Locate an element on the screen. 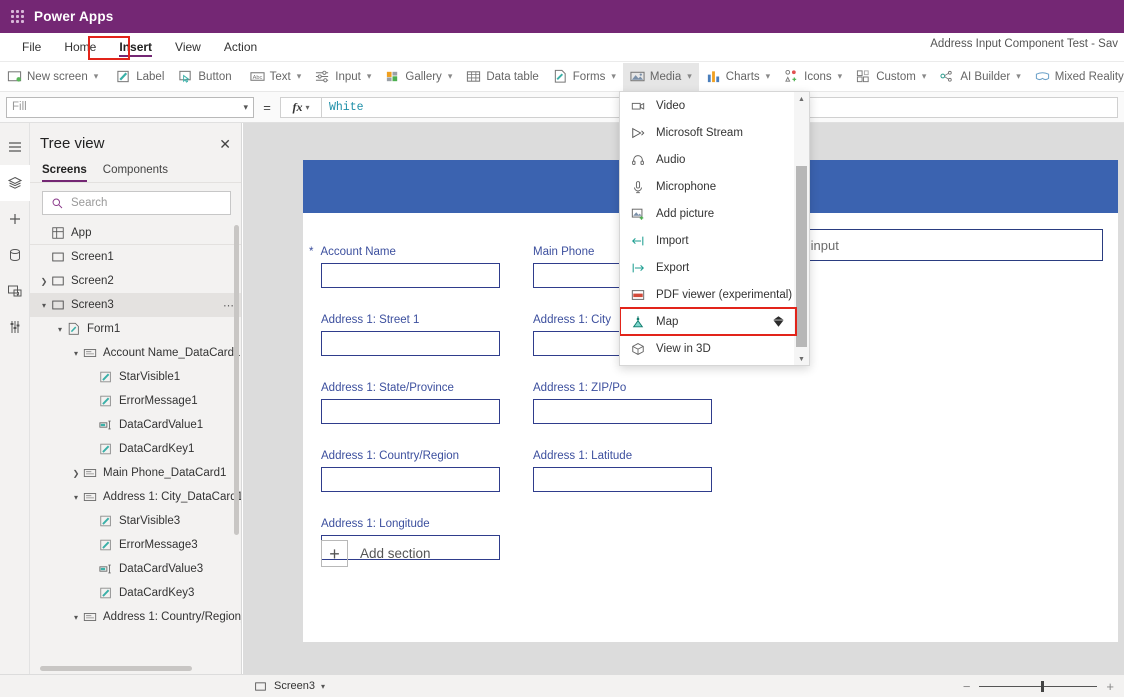 This screenshot has width=1124, height=697. new-screen-icon is located at coordinates (14, 76).